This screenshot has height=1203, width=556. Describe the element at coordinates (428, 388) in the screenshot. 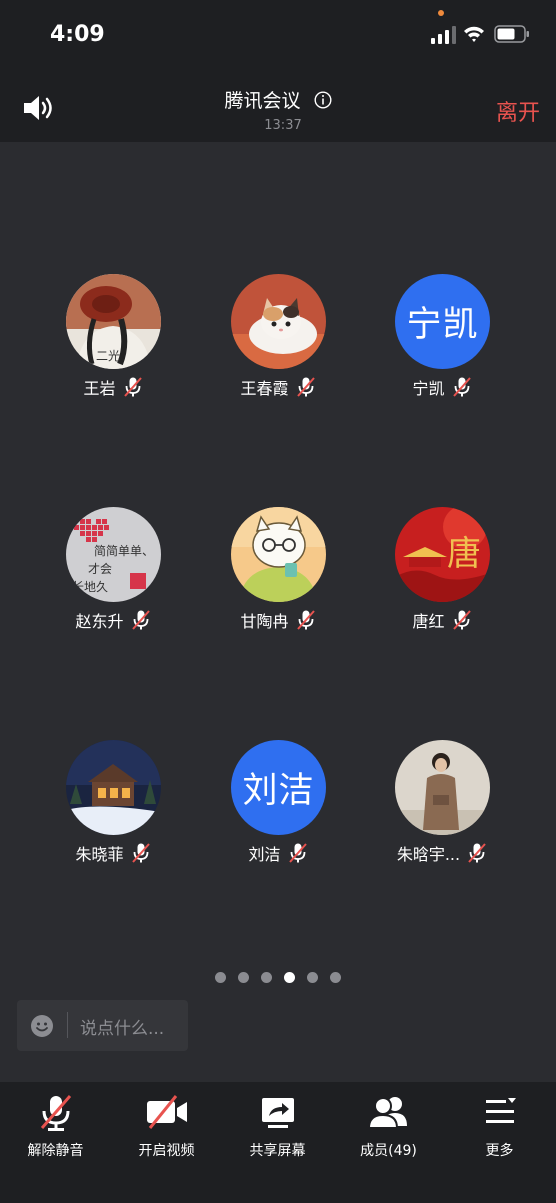

I see `participant-name: 宁凯` at that location.